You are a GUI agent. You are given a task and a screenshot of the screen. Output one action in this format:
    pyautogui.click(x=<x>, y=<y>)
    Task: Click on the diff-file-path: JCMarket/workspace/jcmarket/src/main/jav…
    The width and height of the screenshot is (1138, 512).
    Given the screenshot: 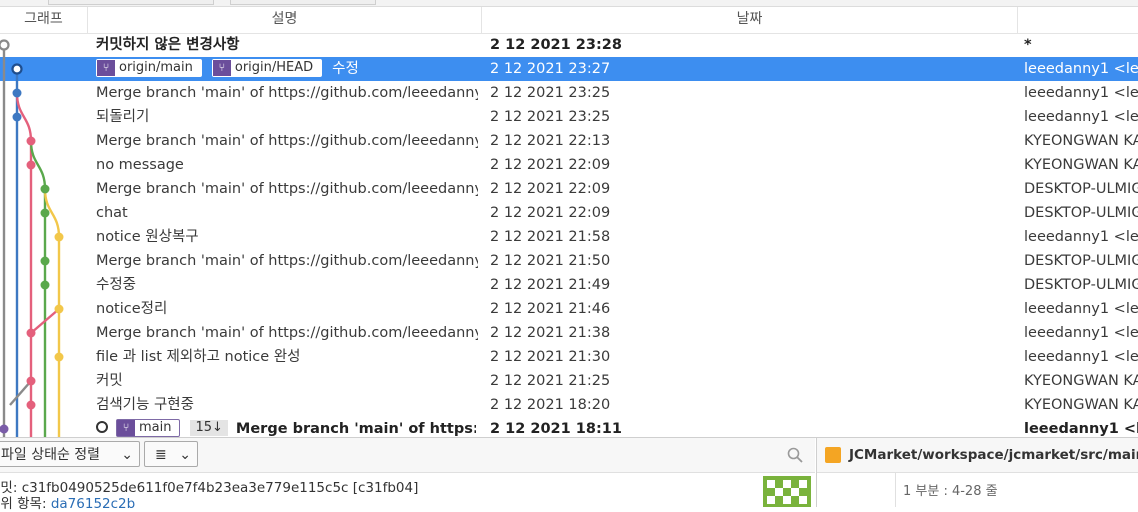 What is the action you would take?
    pyautogui.click(x=993, y=455)
    